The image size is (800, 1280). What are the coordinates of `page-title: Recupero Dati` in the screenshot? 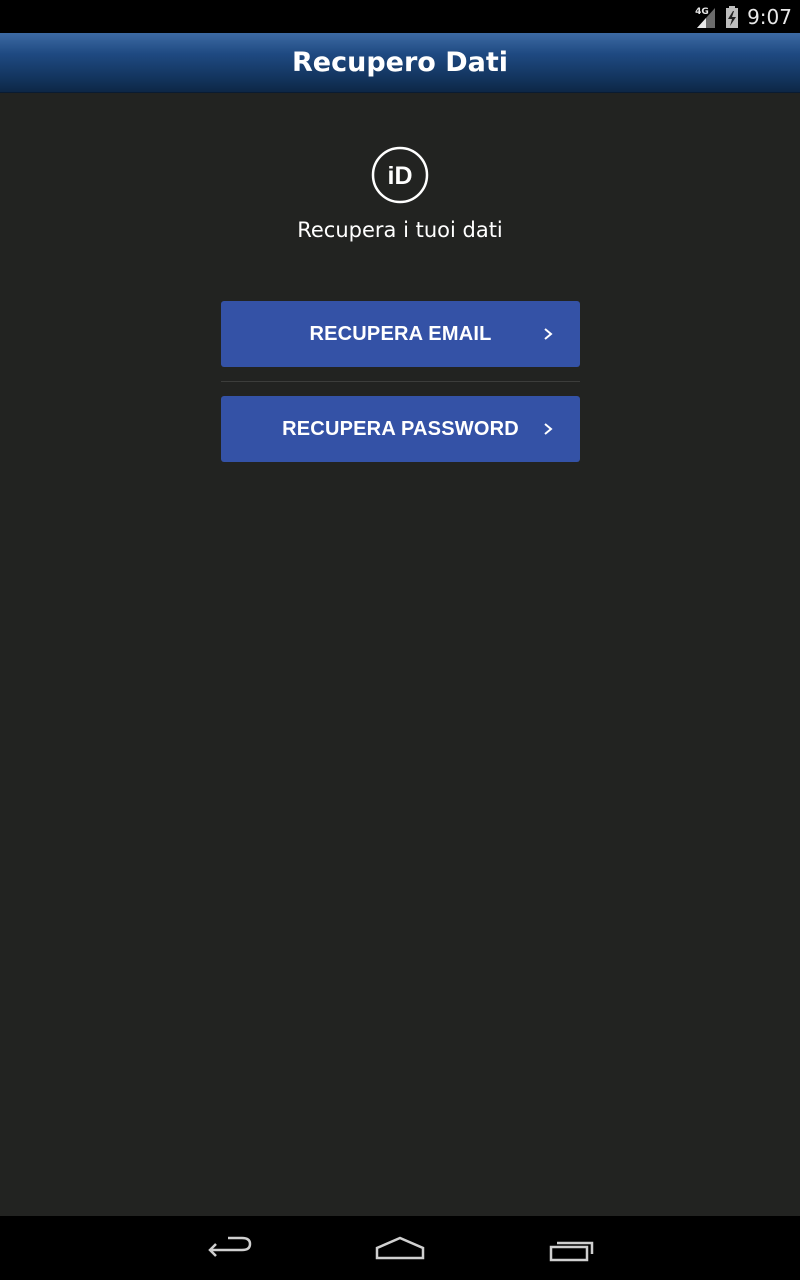 It's located at (400, 62).